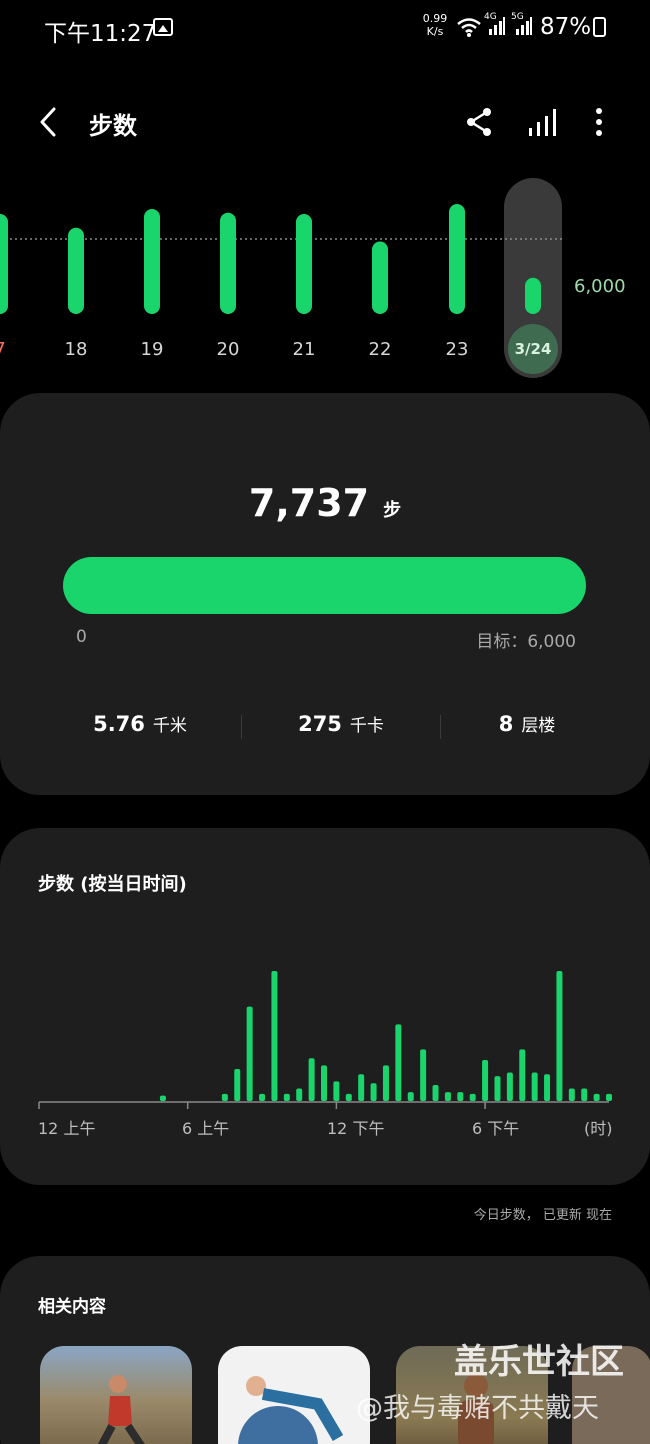 The width and height of the screenshot is (650, 1444). I want to click on distance-stat: 5.76 千米, so click(140, 724).